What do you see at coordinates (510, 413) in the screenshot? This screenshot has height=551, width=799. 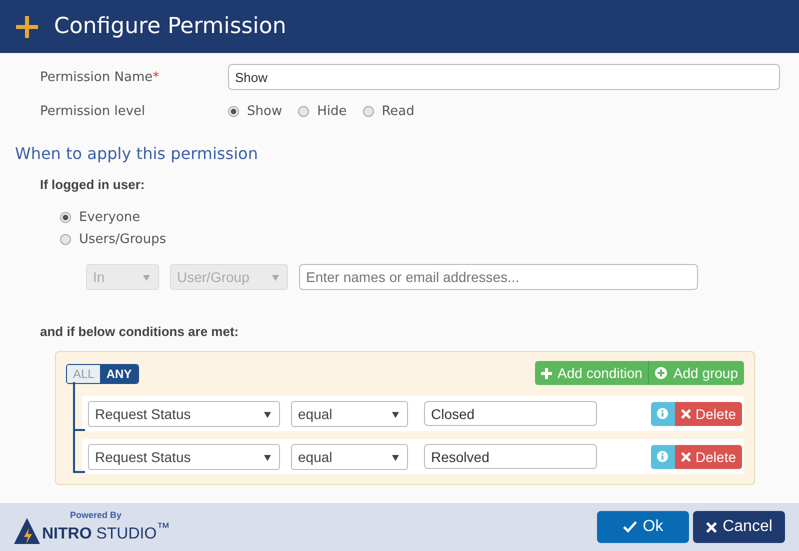 I see `value-input: Closed` at bounding box center [510, 413].